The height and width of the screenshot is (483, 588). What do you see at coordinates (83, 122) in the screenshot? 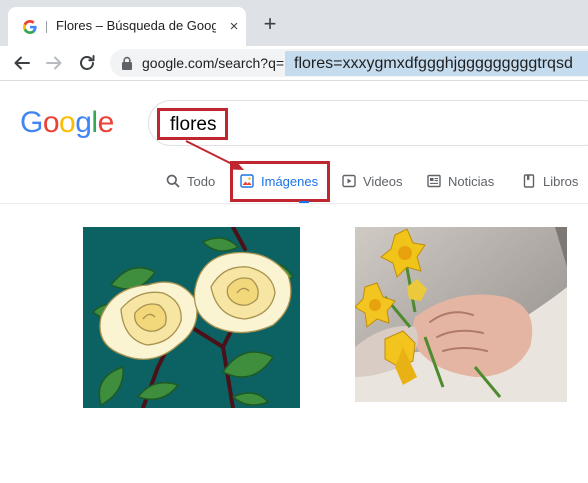
I see `logo-letter: g` at bounding box center [83, 122].